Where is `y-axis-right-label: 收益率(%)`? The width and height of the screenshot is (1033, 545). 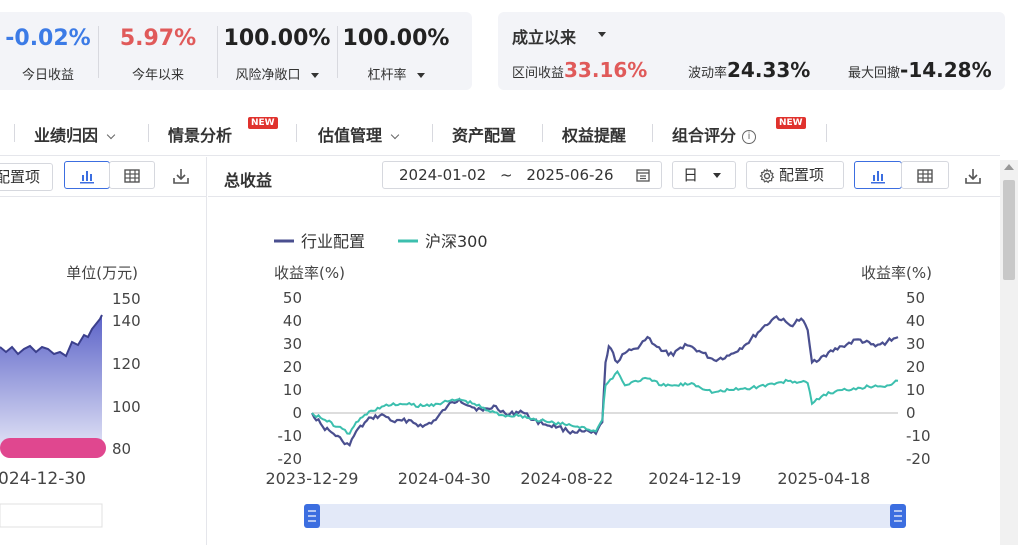
y-axis-right-label: 收益率(%) is located at coordinates (896, 273).